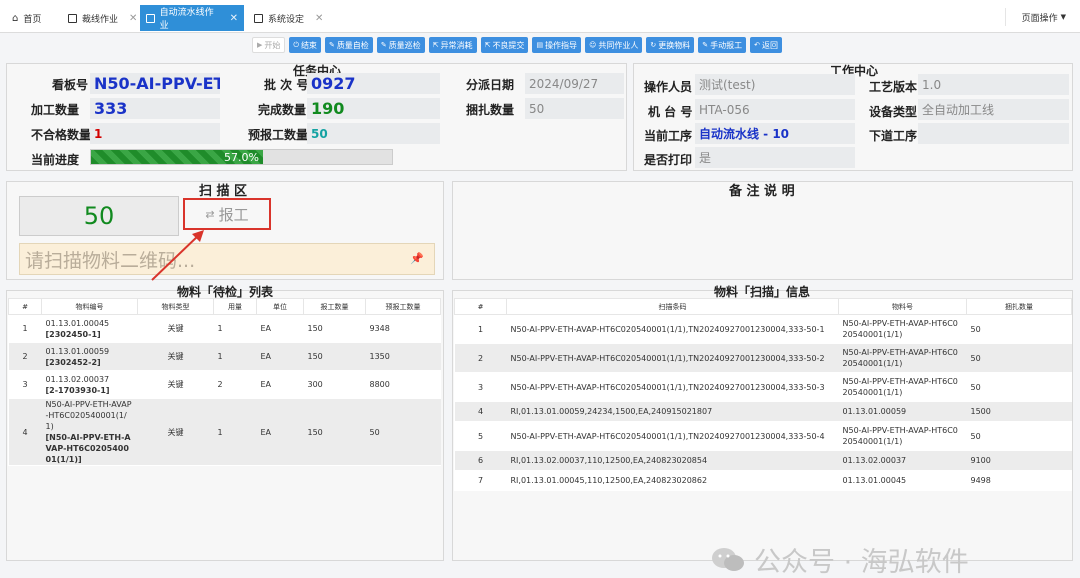 This screenshot has height=578, width=1080. I want to click on back-button: ↶ 返回, so click(766, 45).